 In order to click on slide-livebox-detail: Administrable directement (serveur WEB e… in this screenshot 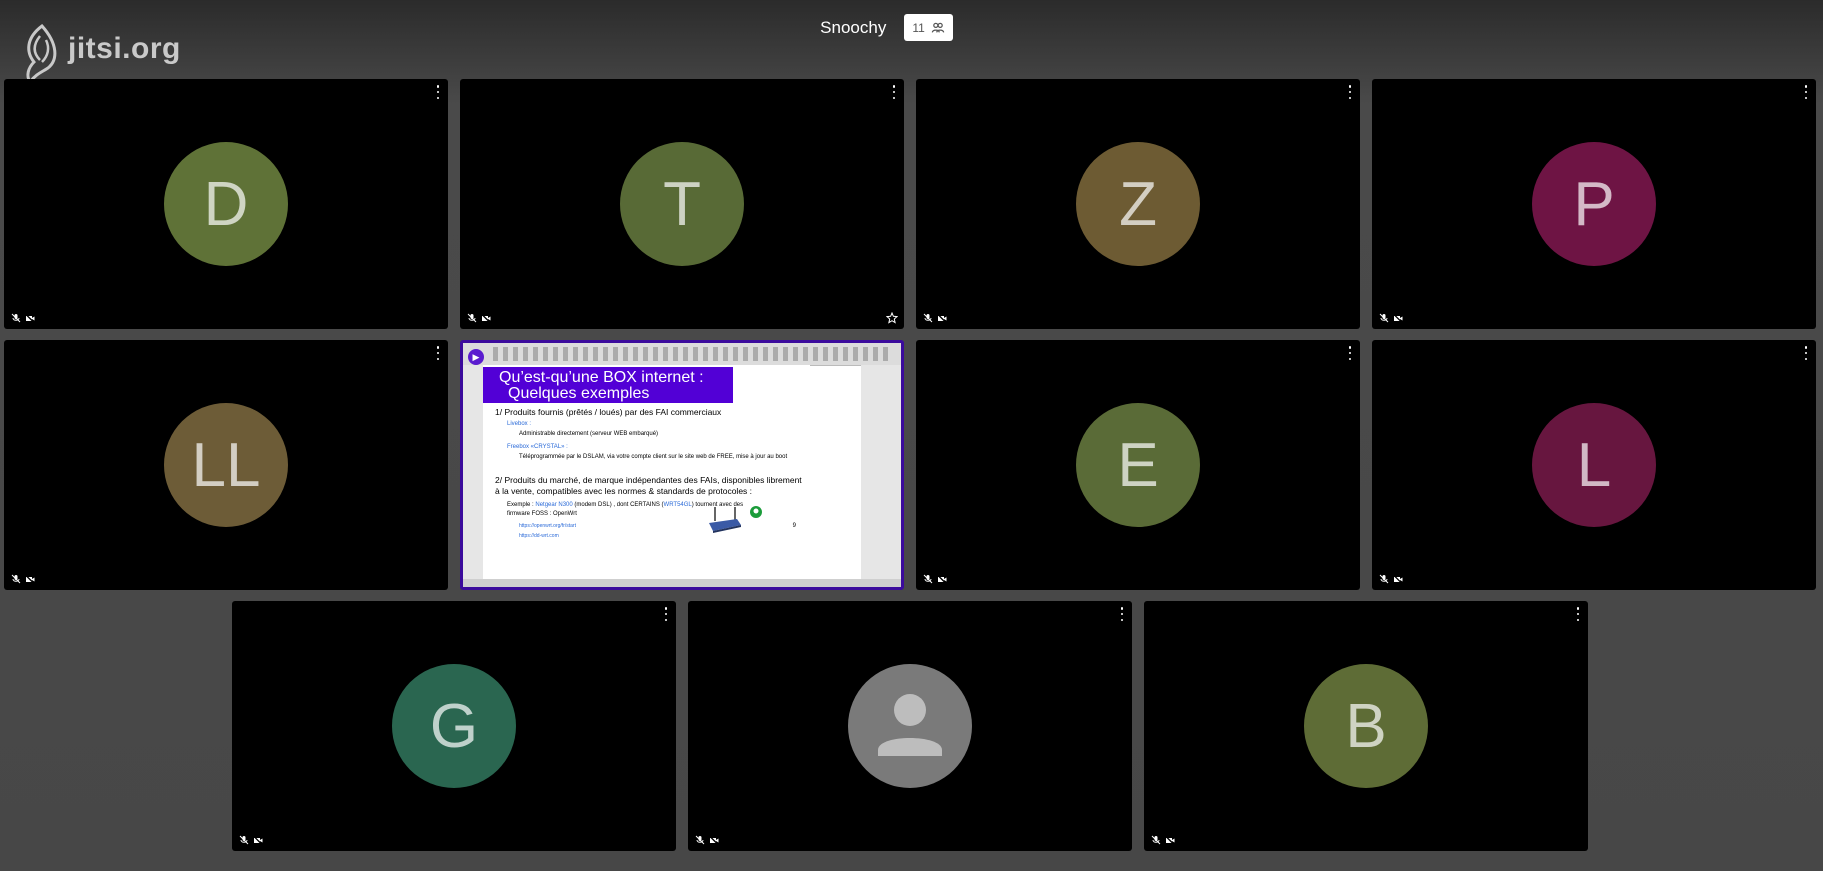, I will do `click(589, 434)`.